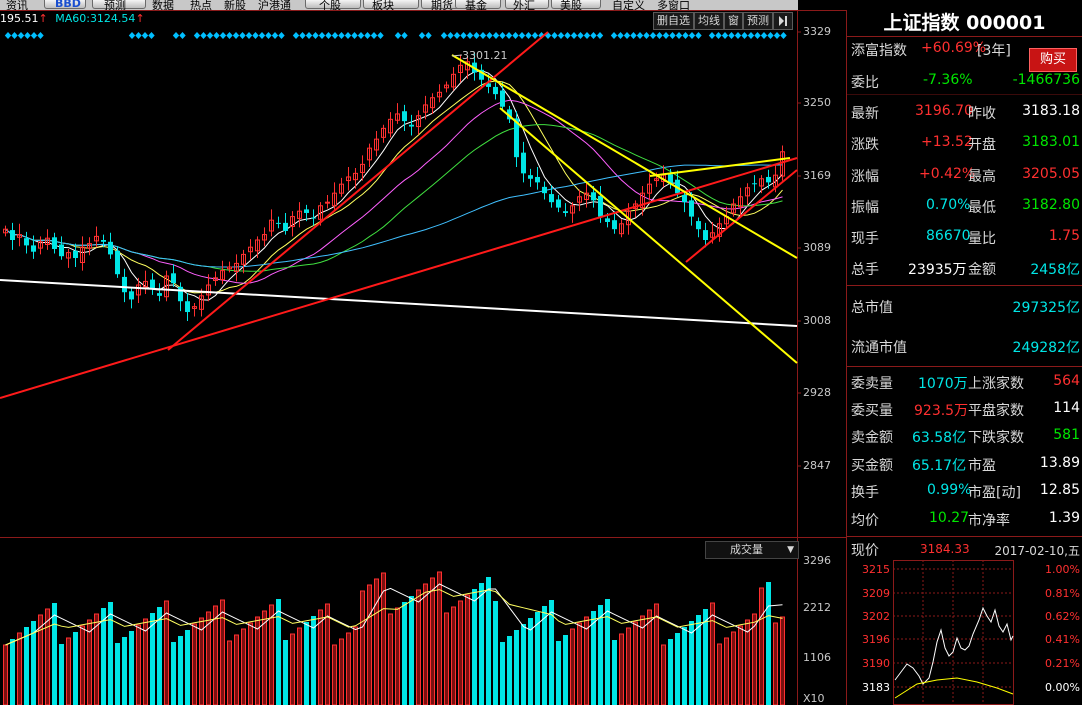 This screenshot has height=705, width=1082. What do you see at coordinates (949, 518) in the screenshot?
I see `row-value: 10.27` at bounding box center [949, 518].